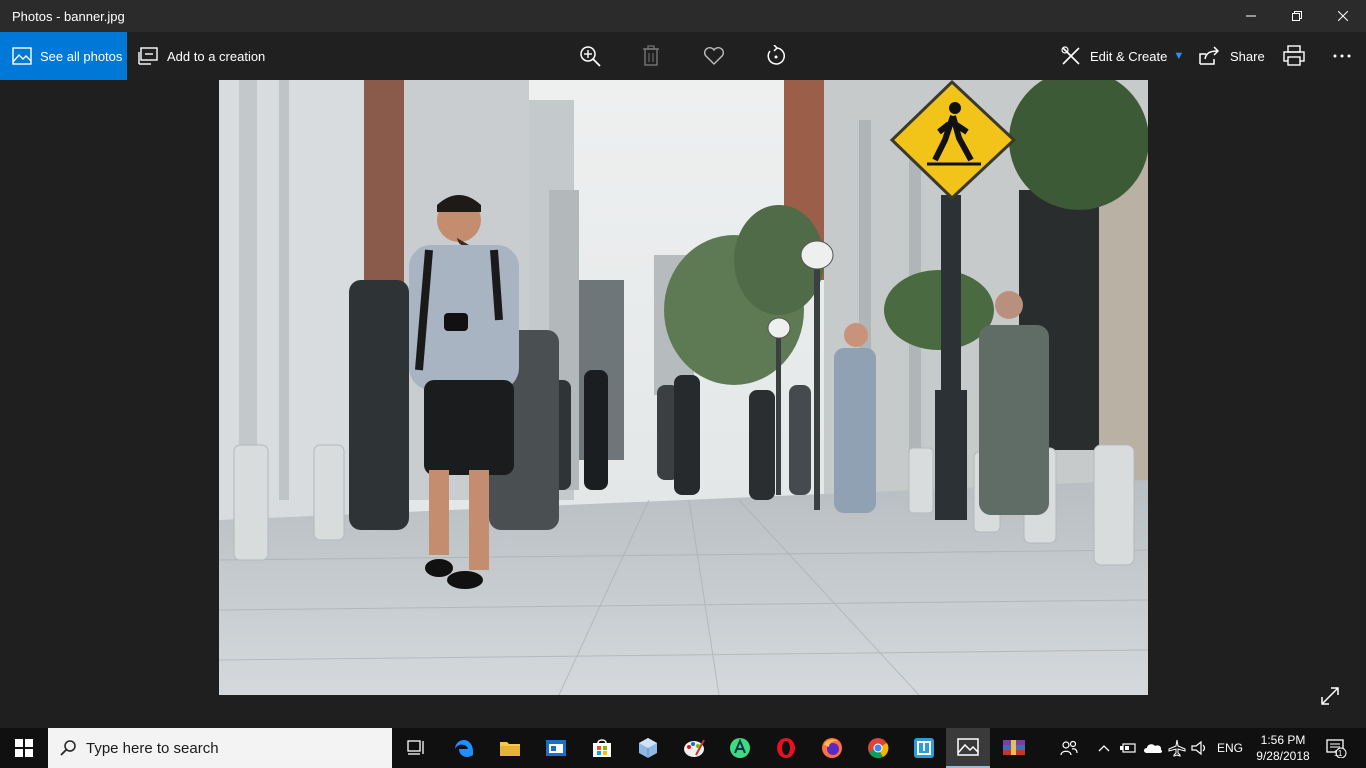  I want to click on chrome-icon, so click(878, 748).